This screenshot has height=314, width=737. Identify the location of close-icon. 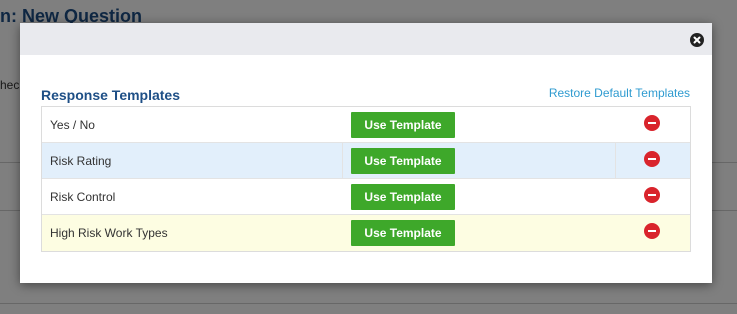
(697, 40).